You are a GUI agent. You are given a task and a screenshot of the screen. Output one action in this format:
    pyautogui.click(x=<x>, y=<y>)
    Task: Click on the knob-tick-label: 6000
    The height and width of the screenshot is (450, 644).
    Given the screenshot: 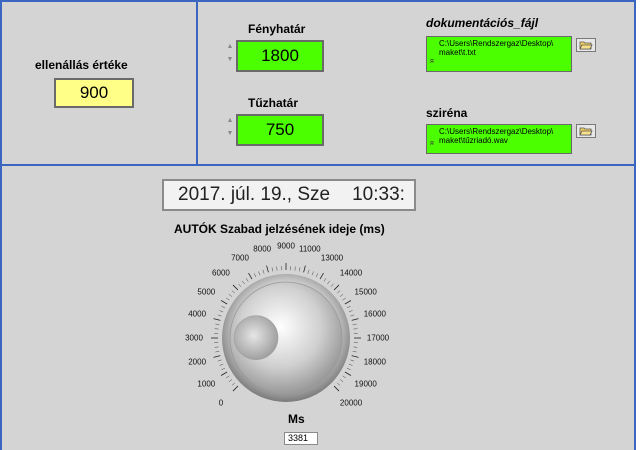 What is the action you would take?
    pyautogui.click(x=221, y=273)
    